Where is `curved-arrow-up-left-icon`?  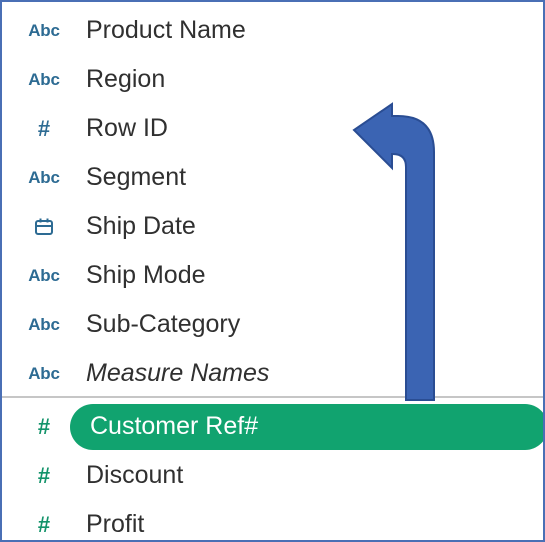
curved-arrow-up-left-icon is located at coordinates (393, 251).